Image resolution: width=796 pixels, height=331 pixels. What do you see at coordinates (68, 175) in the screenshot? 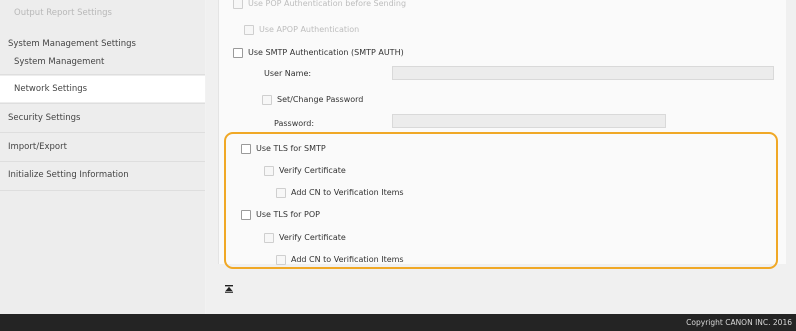
I see `sidebar-item-initialize-setting-information: Initialize Setting Information` at bounding box center [68, 175].